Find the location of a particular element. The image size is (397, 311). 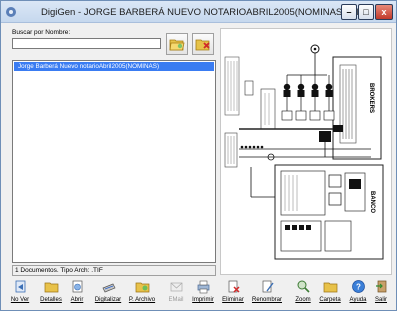

scanner-icon is located at coordinates (108, 288).